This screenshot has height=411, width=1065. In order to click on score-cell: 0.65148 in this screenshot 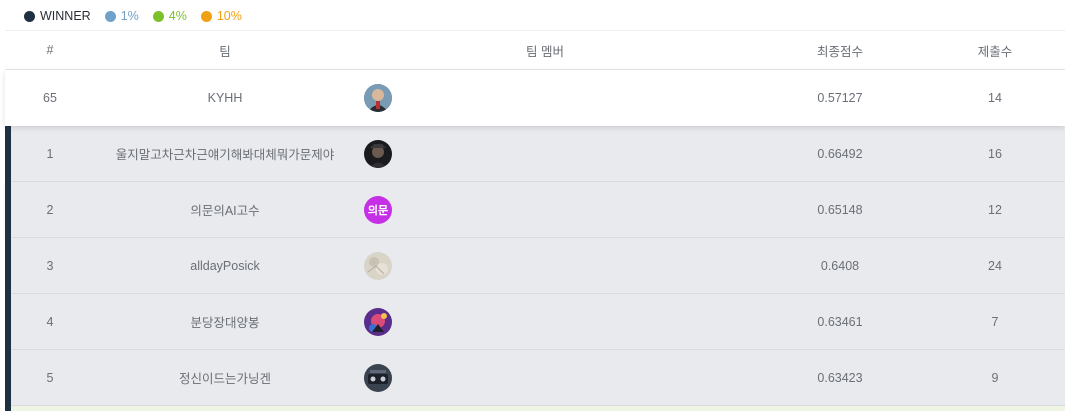, I will do `click(840, 209)`.